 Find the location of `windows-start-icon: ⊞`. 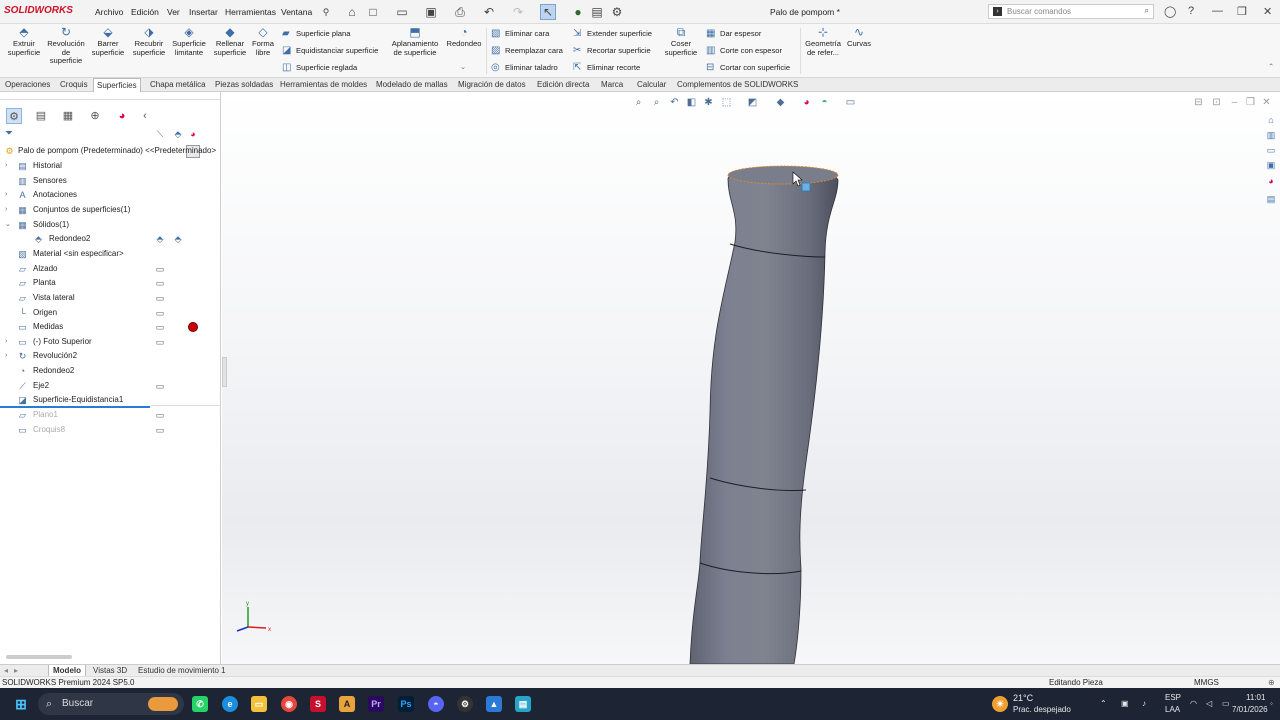

windows-start-icon: ⊞ is located at coordinates (21, 704).